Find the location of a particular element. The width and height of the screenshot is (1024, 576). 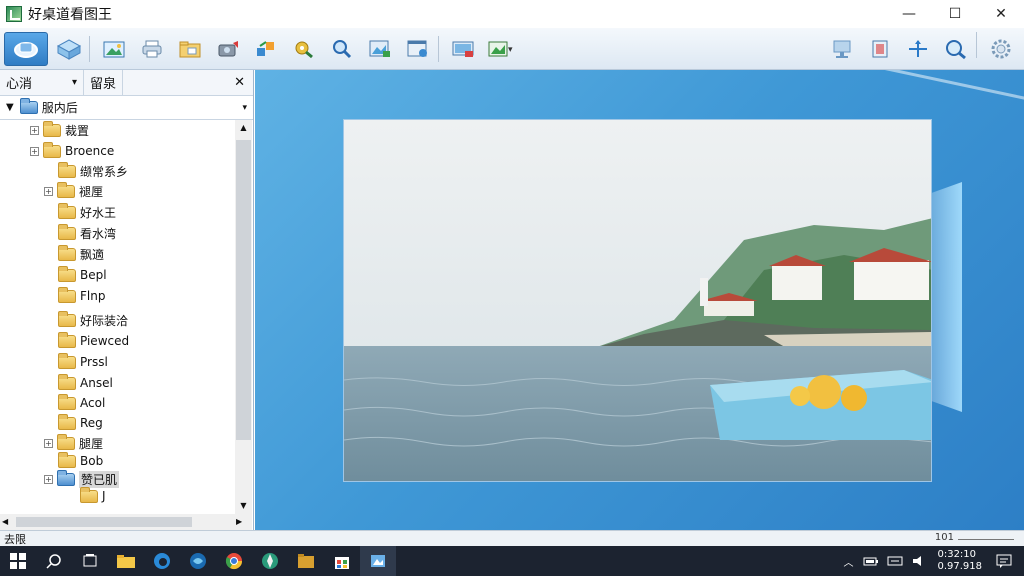

title-bar: 好桌道看图王 — ☐ ✕ is located at coordinates (512, 14).